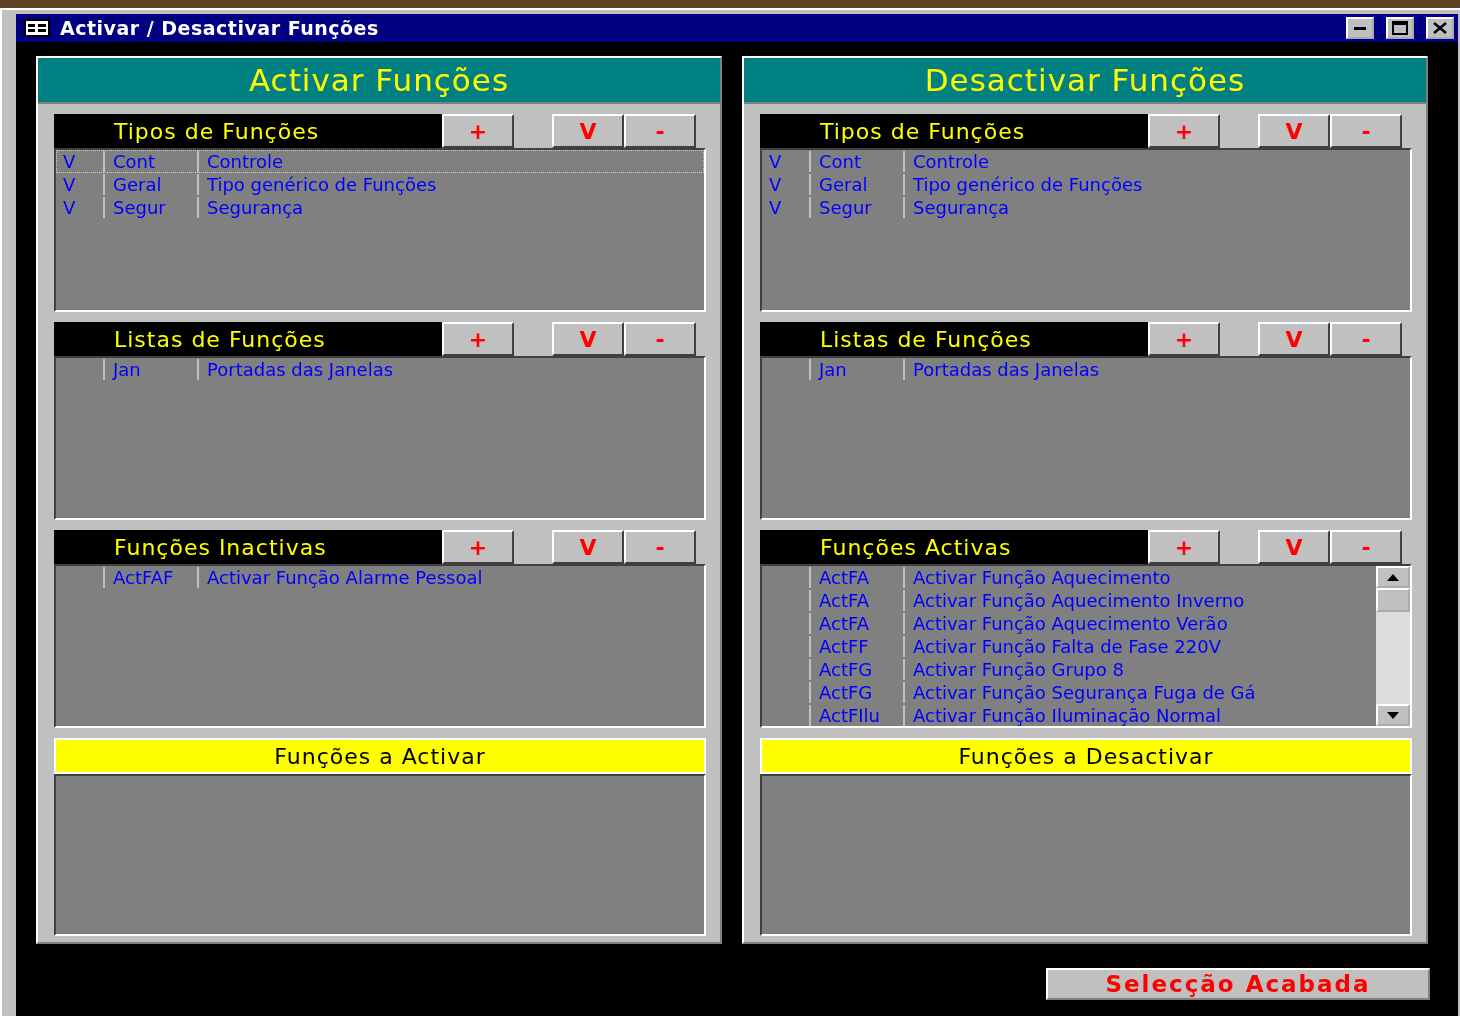  What do you see at coordinates (1393, 600) in the screenshot?
I see `scroll-thumb` at bounding box center [1393, 600].